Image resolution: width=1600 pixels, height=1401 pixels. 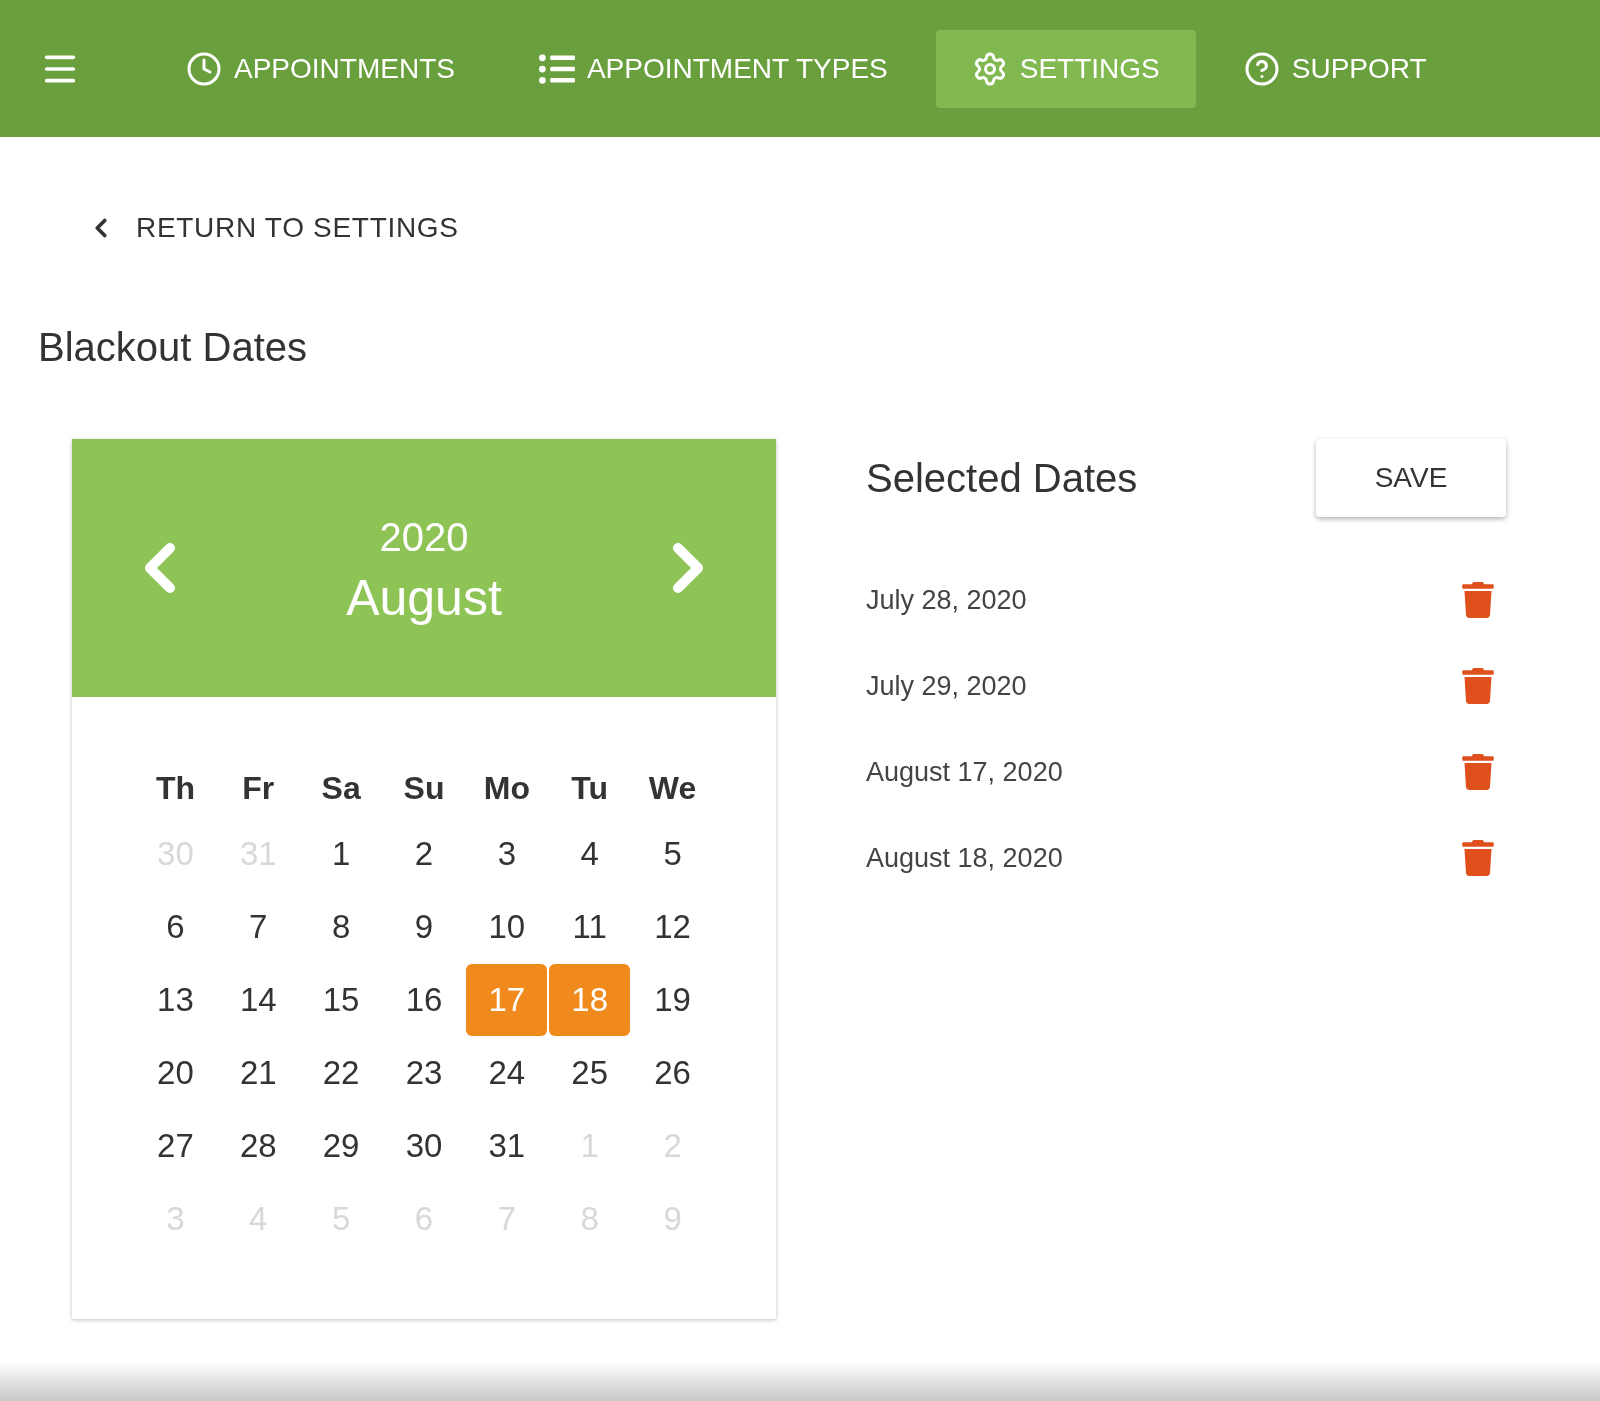 What do you see at coordinates (672, 927) in the screenshot?
I see `day-cell: 12` at bounding box center [672, 927].